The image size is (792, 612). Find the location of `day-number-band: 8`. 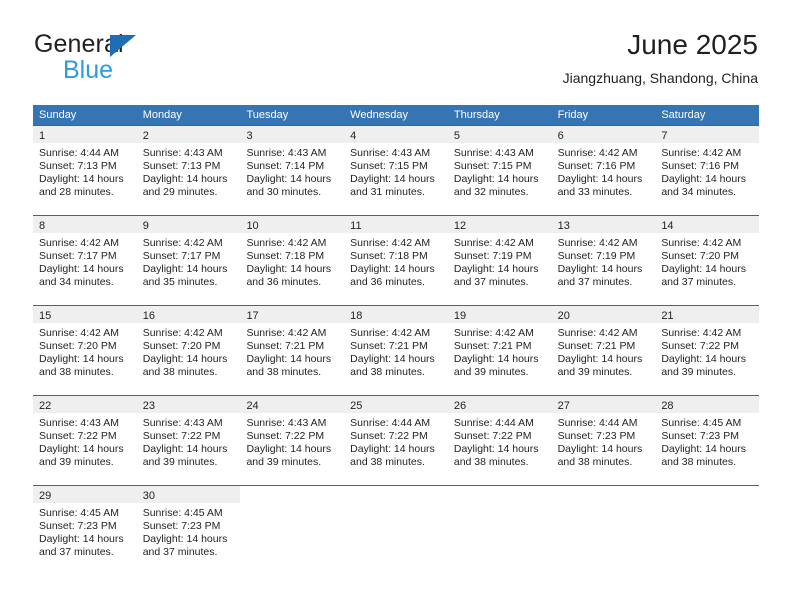

day-number-band: 8 is located at coordinates (85, 224).